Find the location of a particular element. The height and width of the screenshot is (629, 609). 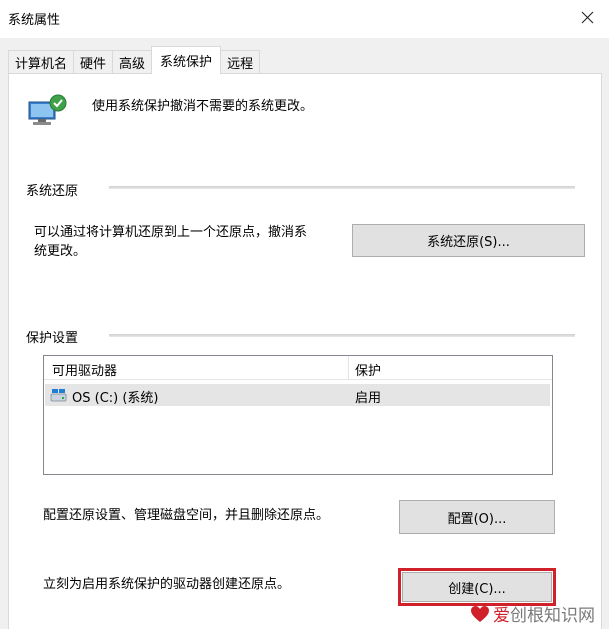

column-header-protection: 保护 is located at coordinates (368, 369).